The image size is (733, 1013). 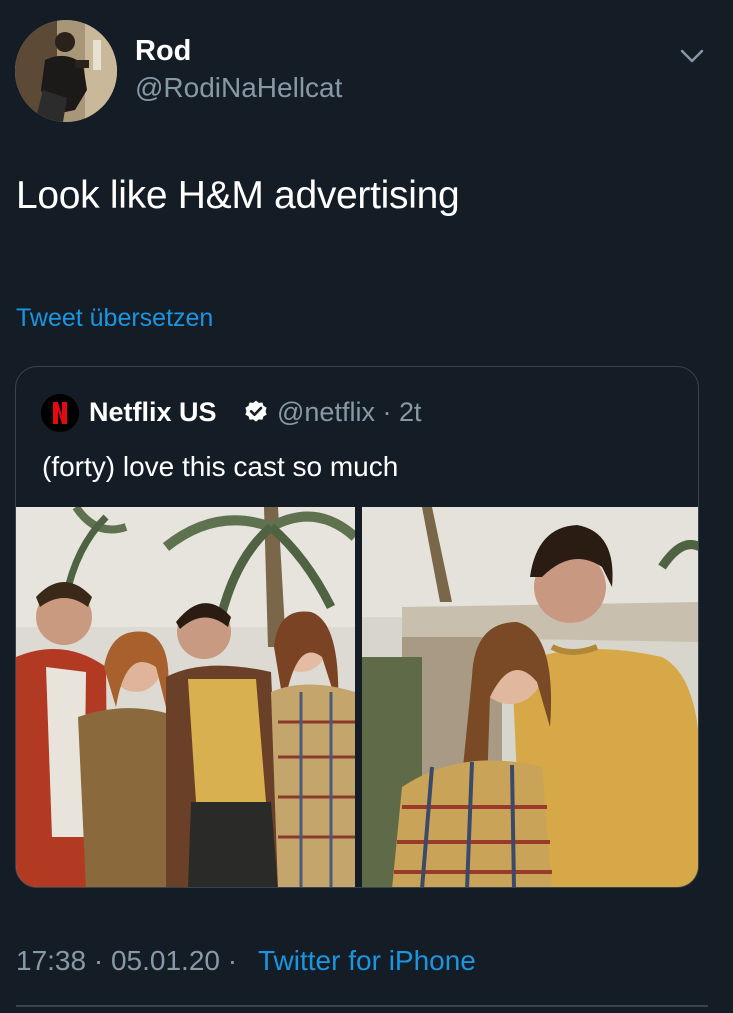 I want to click on avatar-photo, so click(x=66, y=71).